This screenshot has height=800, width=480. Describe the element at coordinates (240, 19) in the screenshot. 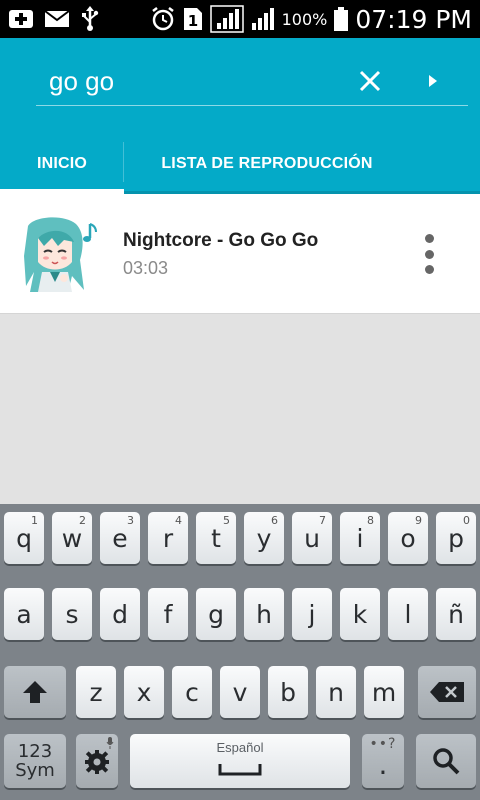

I see `status-bar: 1 100% 07:19 PM` at that location.